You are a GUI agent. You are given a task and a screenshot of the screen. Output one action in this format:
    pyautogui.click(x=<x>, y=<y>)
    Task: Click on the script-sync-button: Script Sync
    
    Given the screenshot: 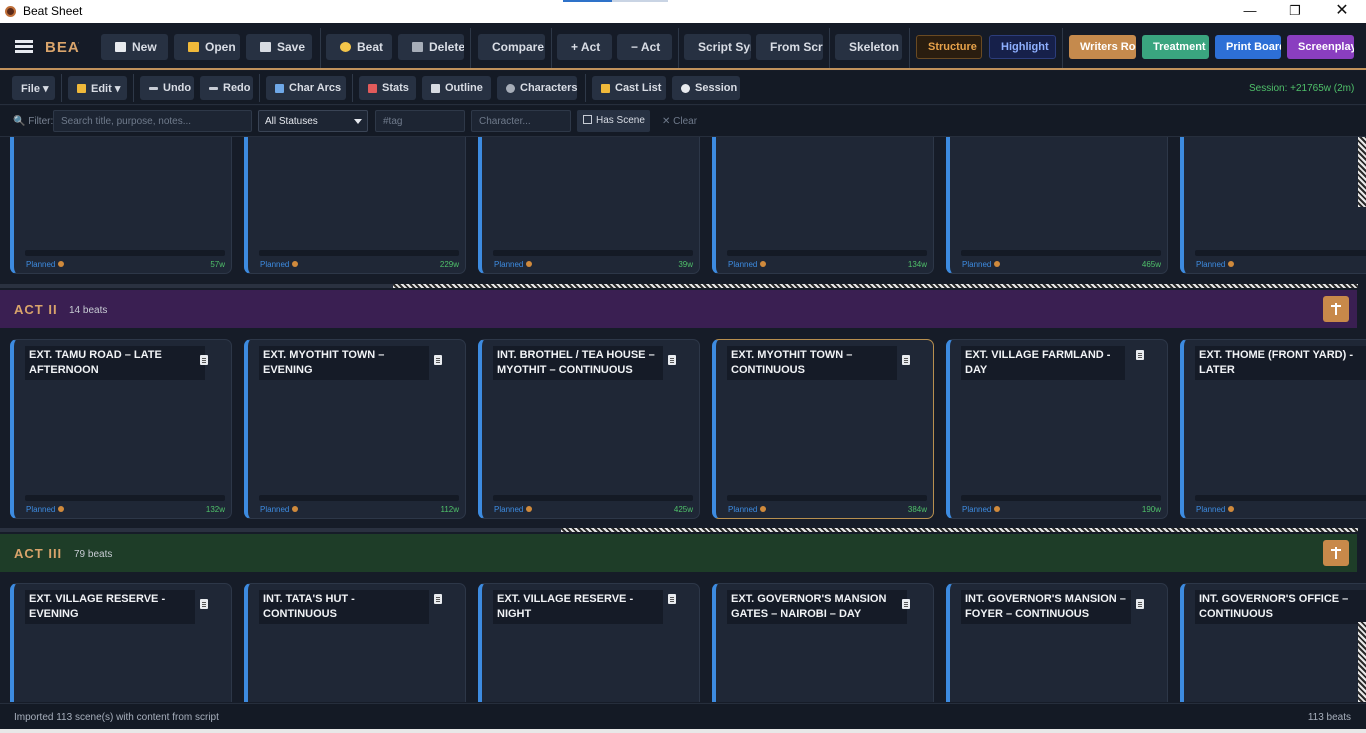 What is the action you would take?
    pyautogui.click(x=717, y=47)
    